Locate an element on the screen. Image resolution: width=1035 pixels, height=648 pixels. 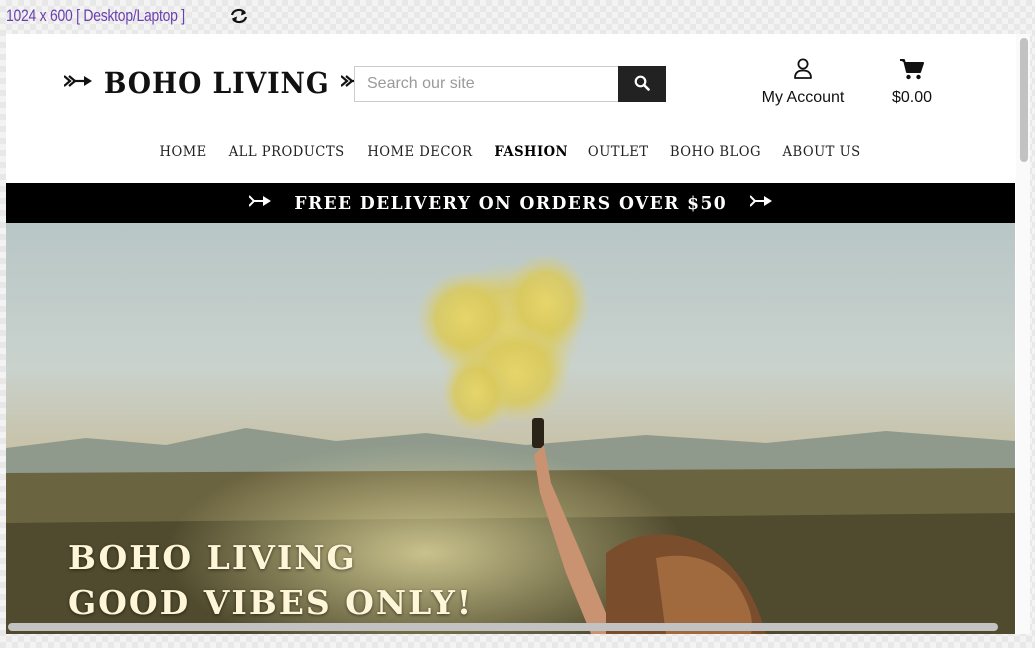
preview-toolbar: 1024 x 600 [ Desktop/Laptop ] is located at coordinates (517, 16).